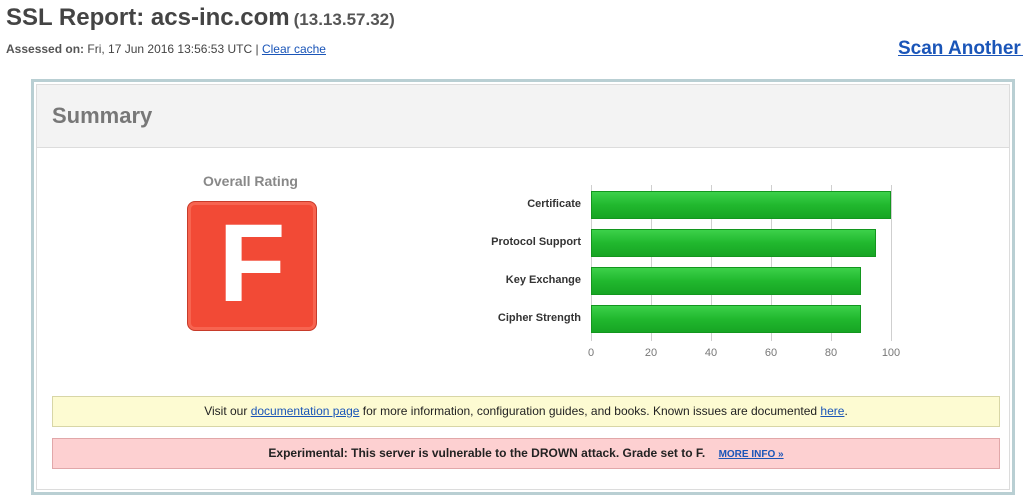  I want to click on gridline, so click(891, 263).